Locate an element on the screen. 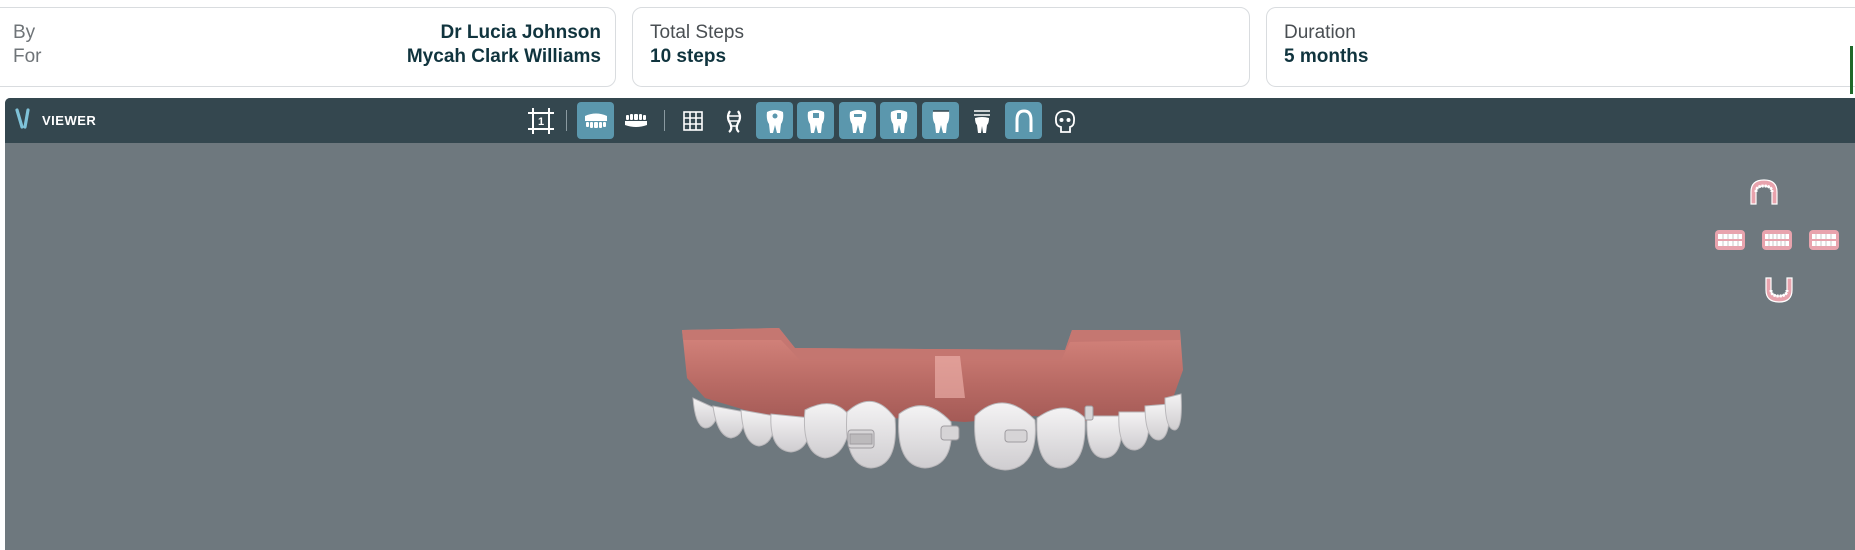  duration-value: 5 months is located at coordinates (1326, 56).